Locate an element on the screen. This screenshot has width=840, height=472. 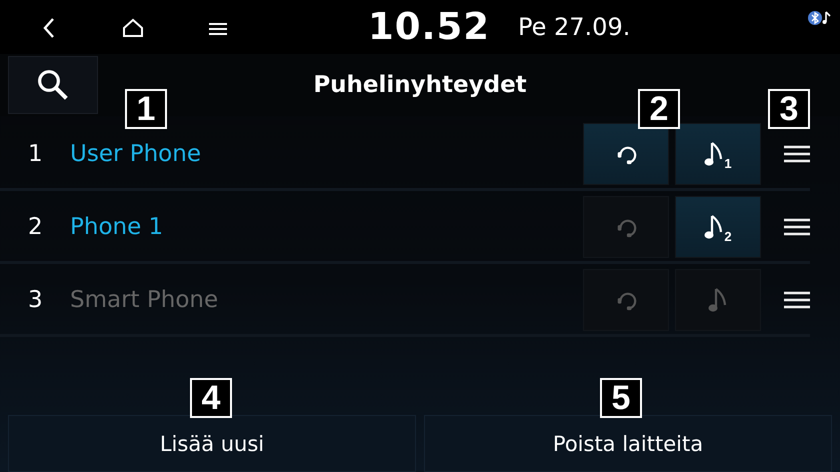
callout-number: 2 is located at coordinates (659, 109).